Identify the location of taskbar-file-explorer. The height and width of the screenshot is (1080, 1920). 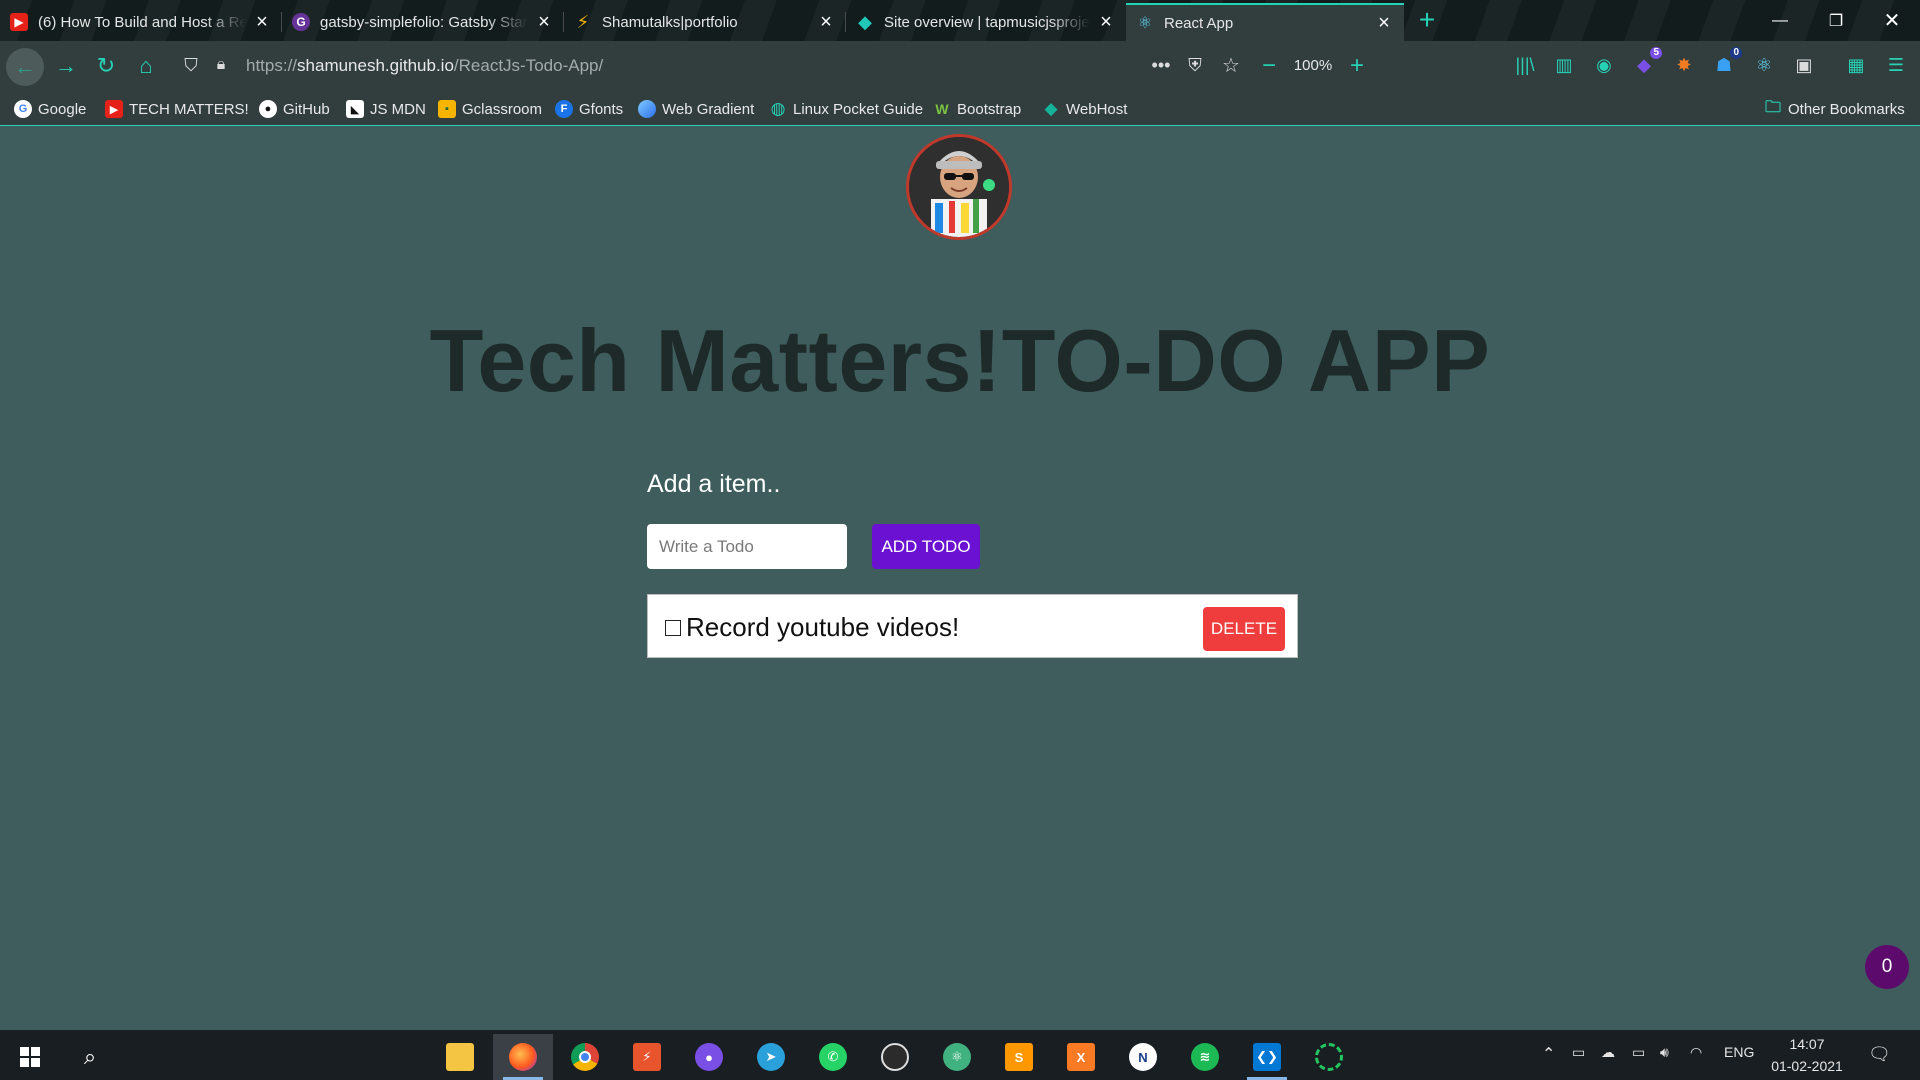
(460, 1057).